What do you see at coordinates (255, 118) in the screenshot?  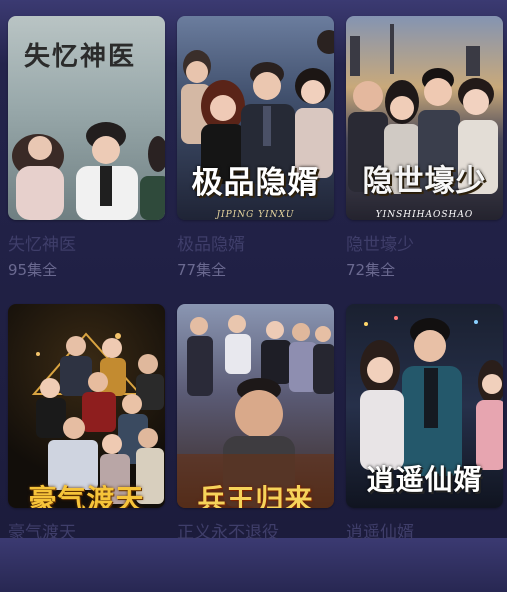 I see `drama-poster: 极品隐婿 JIPING YINXU` at bounding box center [255, 118].